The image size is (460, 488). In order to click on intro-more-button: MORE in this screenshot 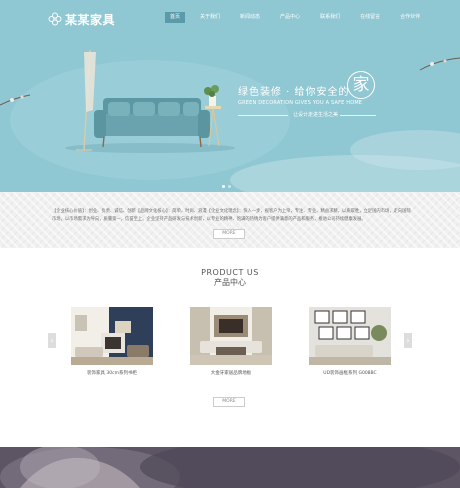, I will do `click(229, 234)`.